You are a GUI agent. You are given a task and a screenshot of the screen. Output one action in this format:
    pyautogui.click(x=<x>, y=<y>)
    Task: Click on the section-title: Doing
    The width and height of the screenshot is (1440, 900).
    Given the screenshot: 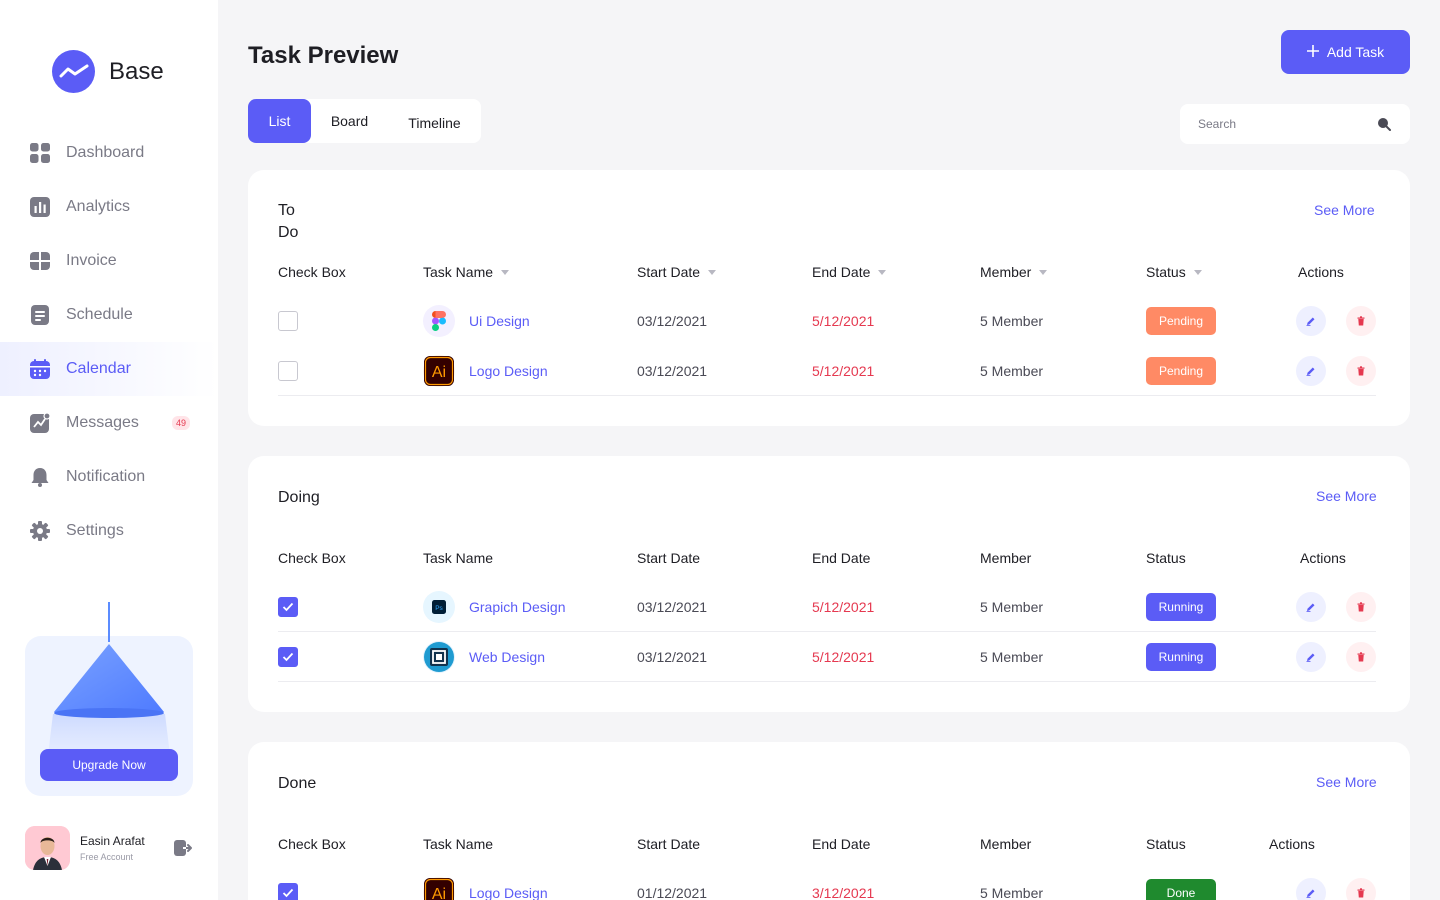 What is the action you would take?
    pyautogui.click(x=299, y=497)
    